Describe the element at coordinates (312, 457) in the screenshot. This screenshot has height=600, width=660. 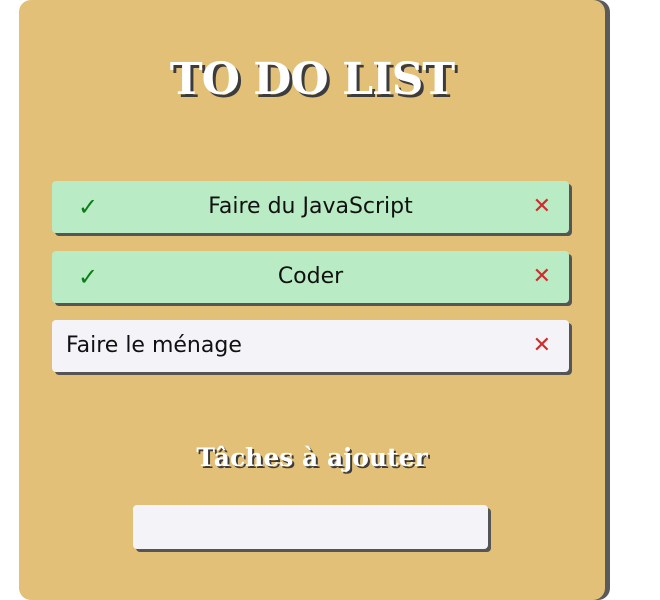
I see `add-task-heading: Tâches à ajouter` at that location.